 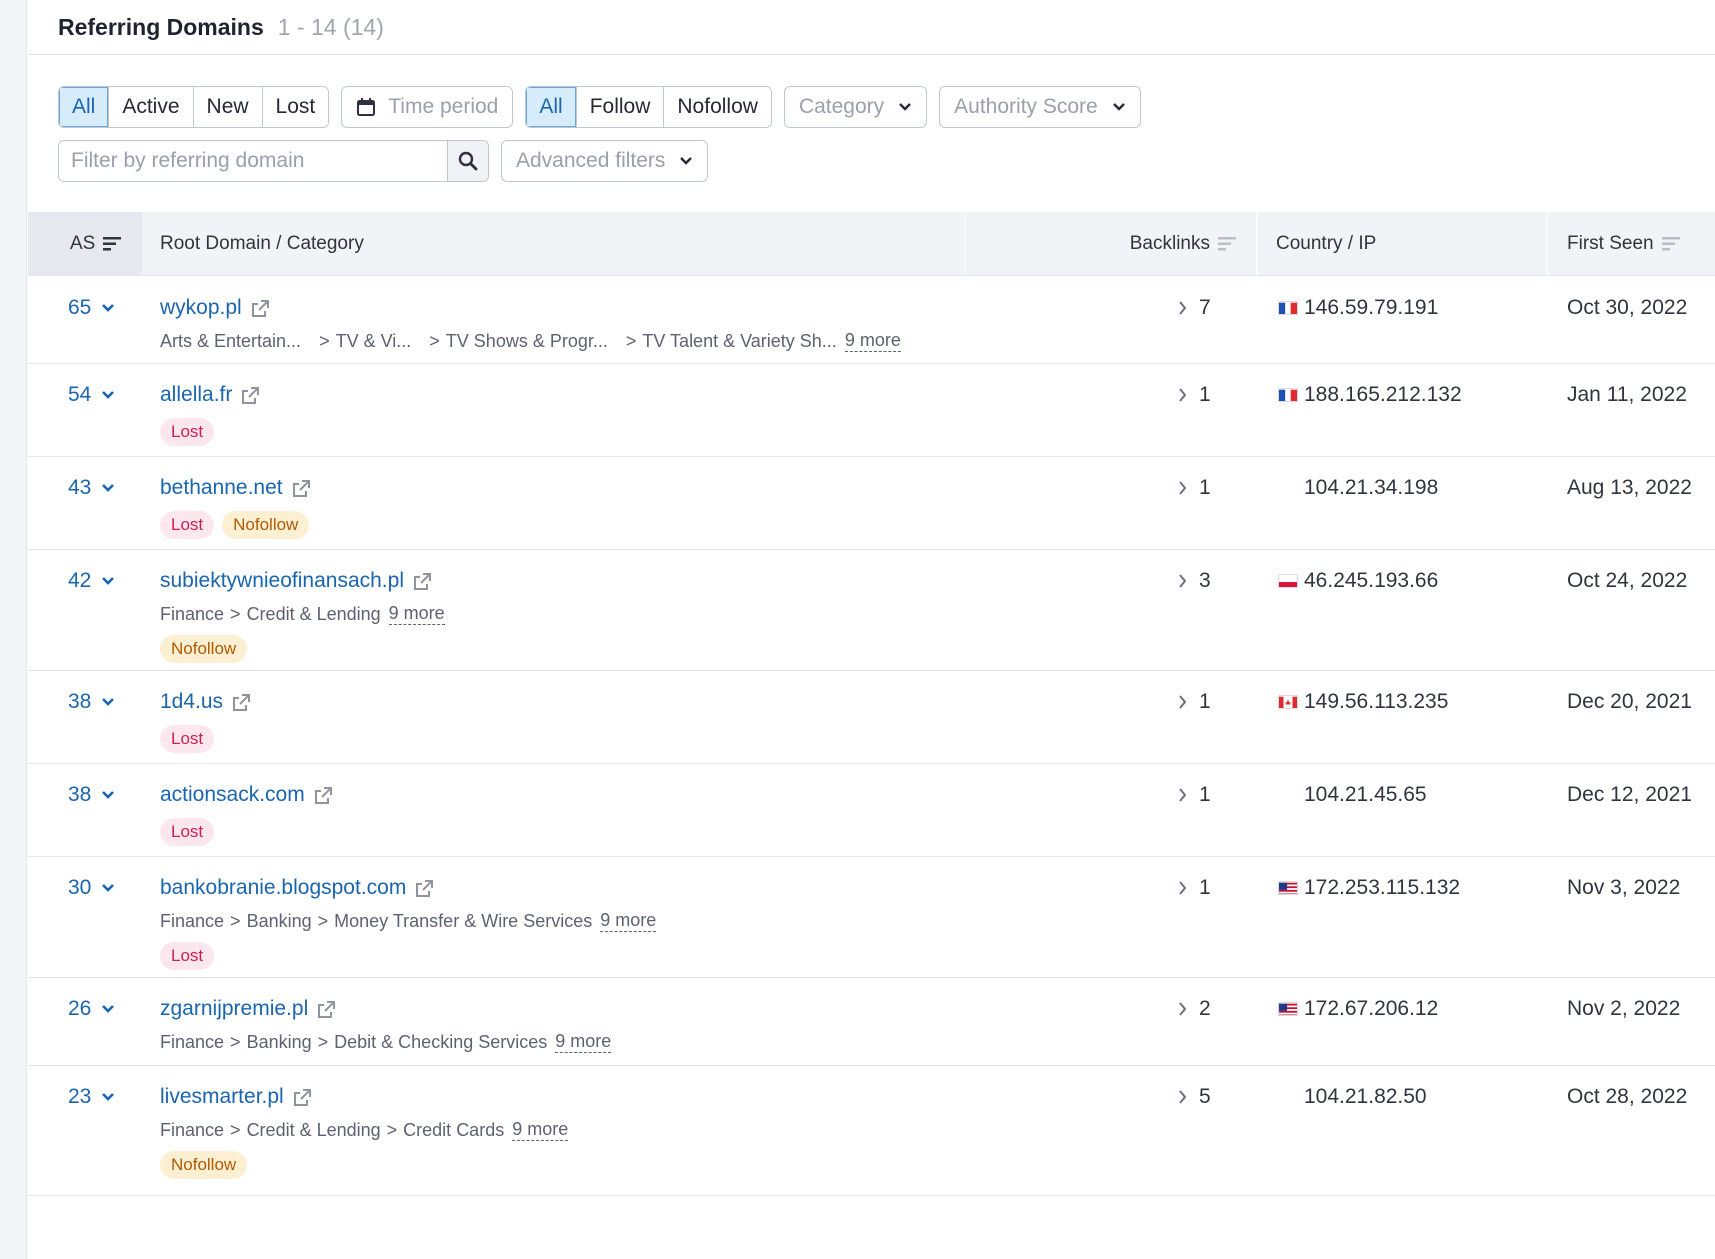 What do you see at coordinates (619, 107) in the screenshot?
I see `link-filter-follow: Follow` at bounding box center [619, 107].